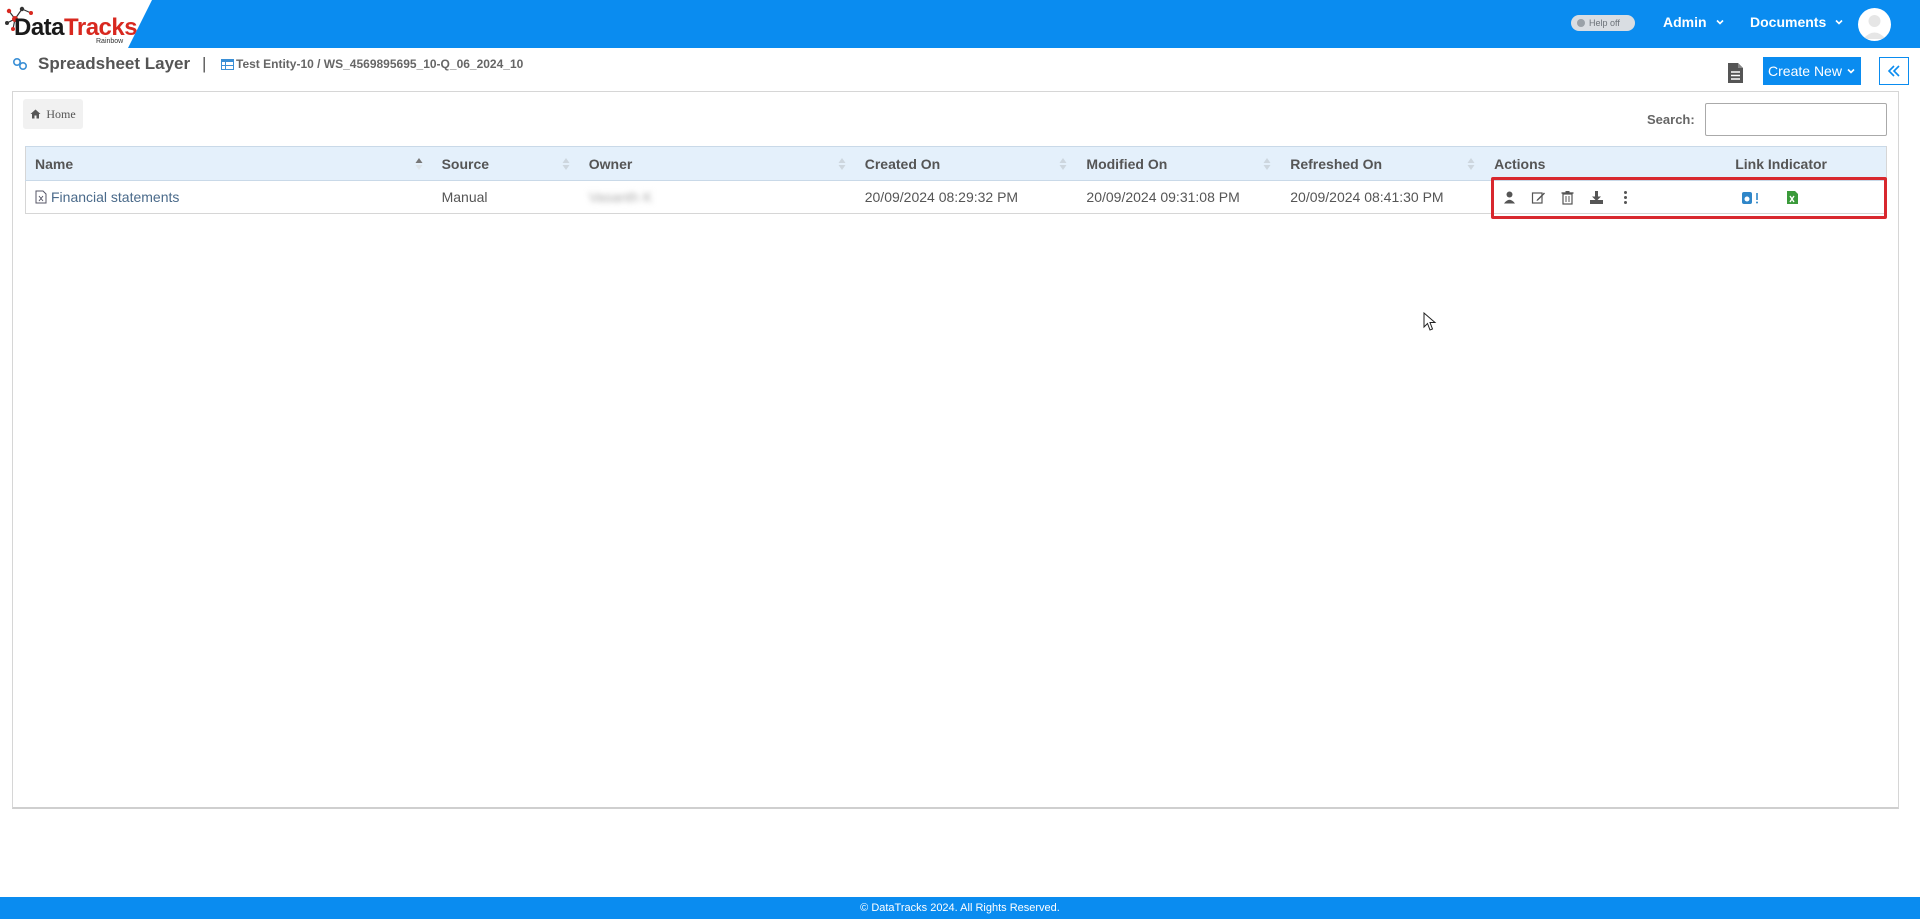  Describe the element at coordinates (61, 113) in the screenshot. I see `home-breadcrumb-label: Home` at that location.